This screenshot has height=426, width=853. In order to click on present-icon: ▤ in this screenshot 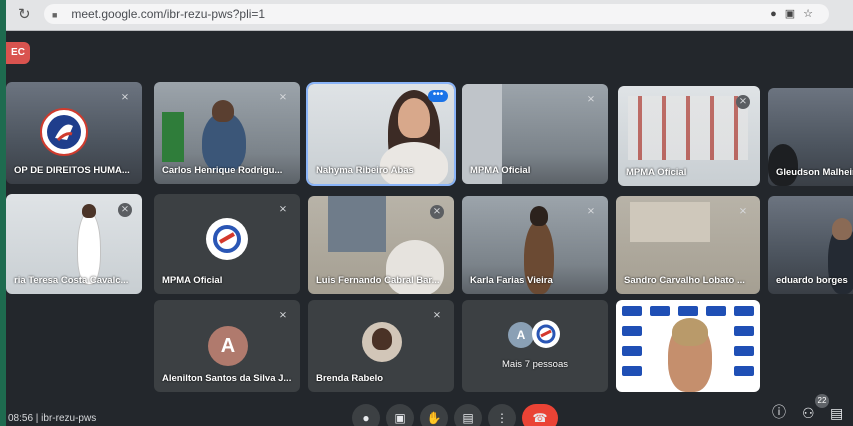, I will do `click(468, 415)`.